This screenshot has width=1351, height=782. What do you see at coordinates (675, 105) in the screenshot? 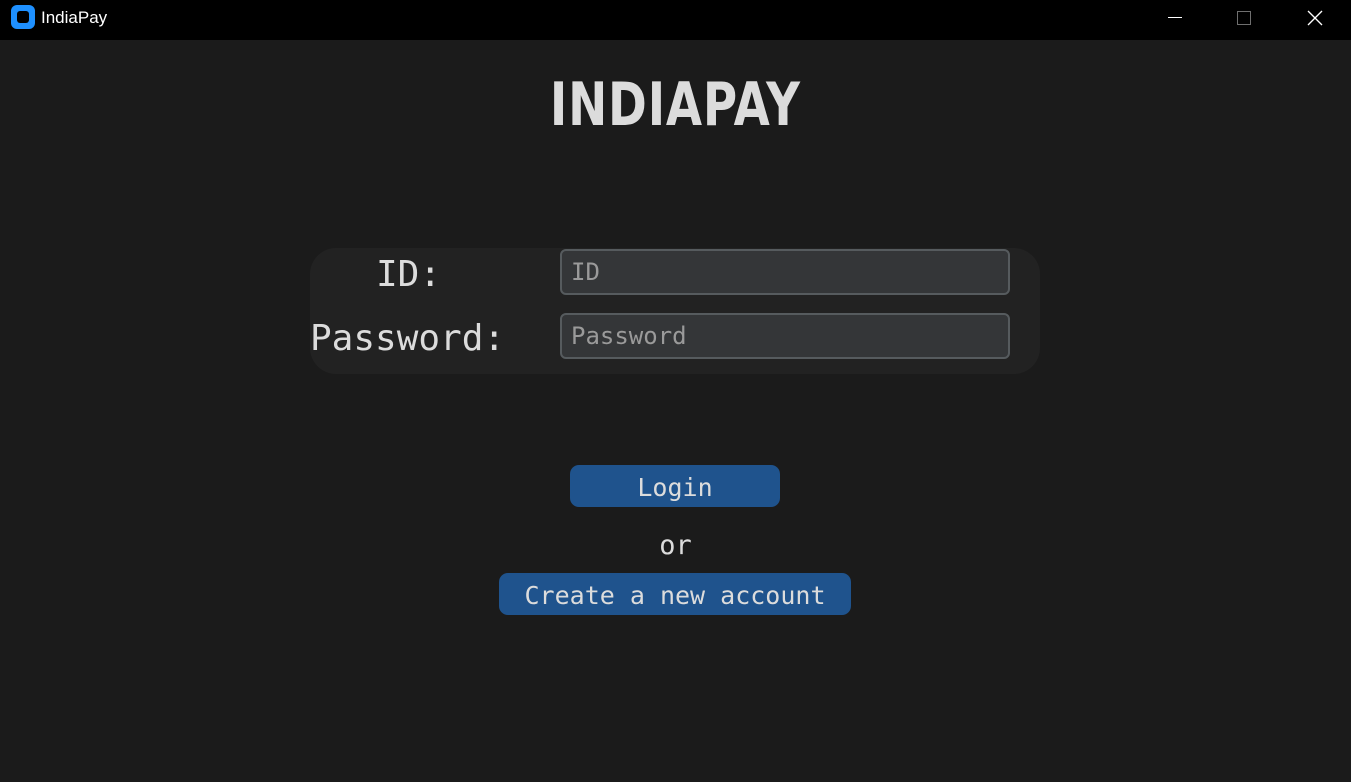
I see `brand-title: INDIAPAY` at bounding box center [675, 105].